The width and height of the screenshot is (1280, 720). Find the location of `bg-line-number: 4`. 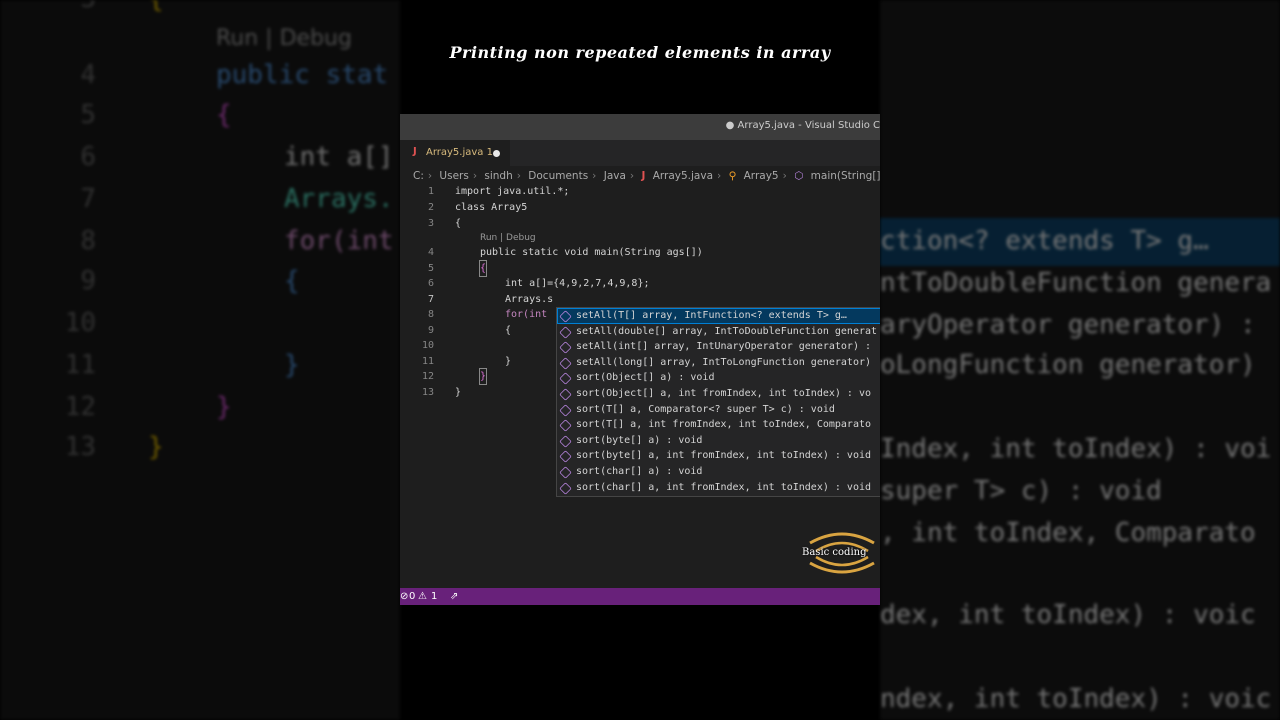

bg-line-number: 4 is located at coordinates (88, 75).